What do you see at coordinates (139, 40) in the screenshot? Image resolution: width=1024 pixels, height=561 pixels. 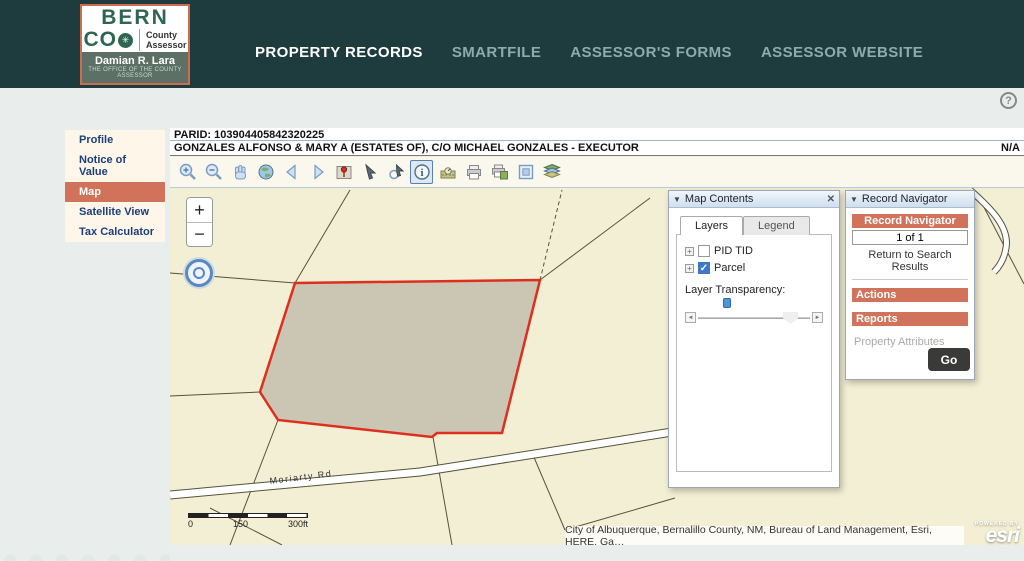 I see `logo-divider` at bounding box center [139, 40].